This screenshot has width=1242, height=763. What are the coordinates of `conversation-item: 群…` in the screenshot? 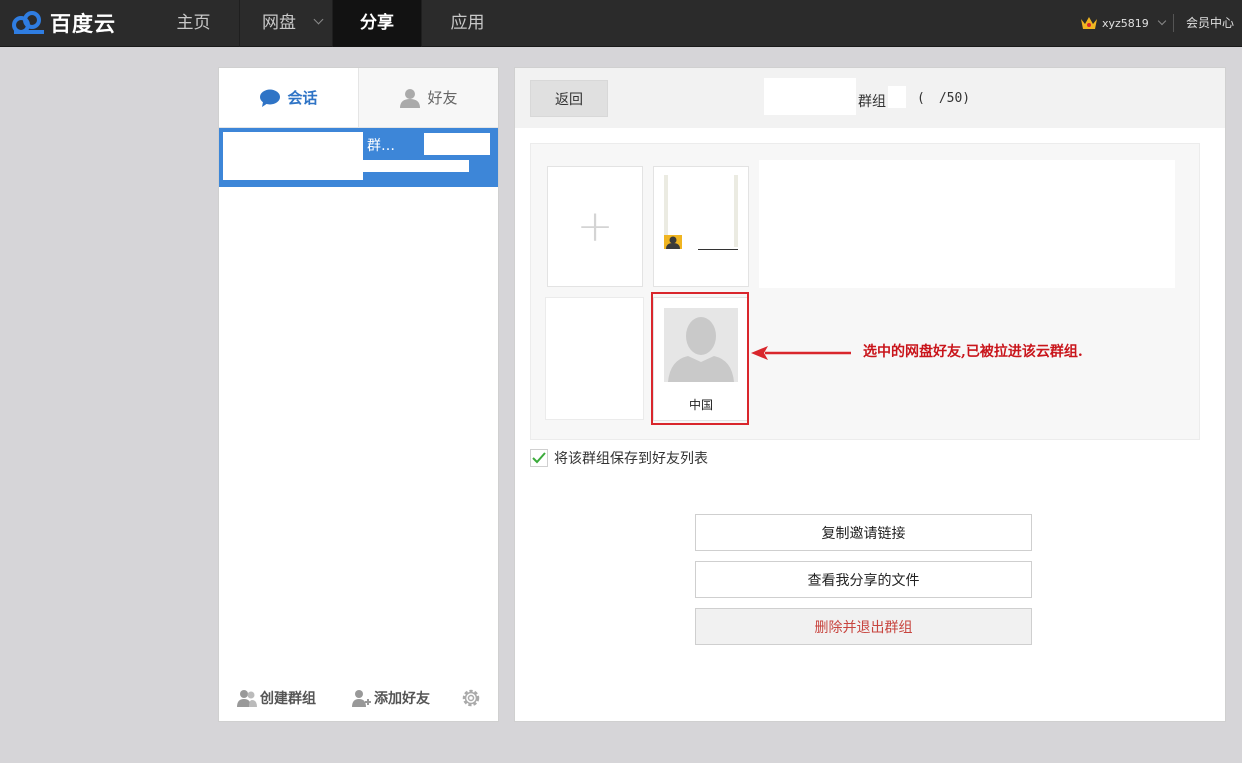 It's located at (358, 157).